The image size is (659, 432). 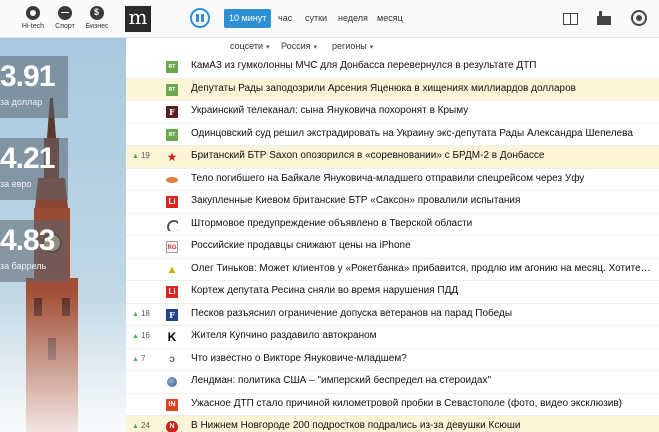 I want to click on period-day: сутки, so click(x=316, y=18).